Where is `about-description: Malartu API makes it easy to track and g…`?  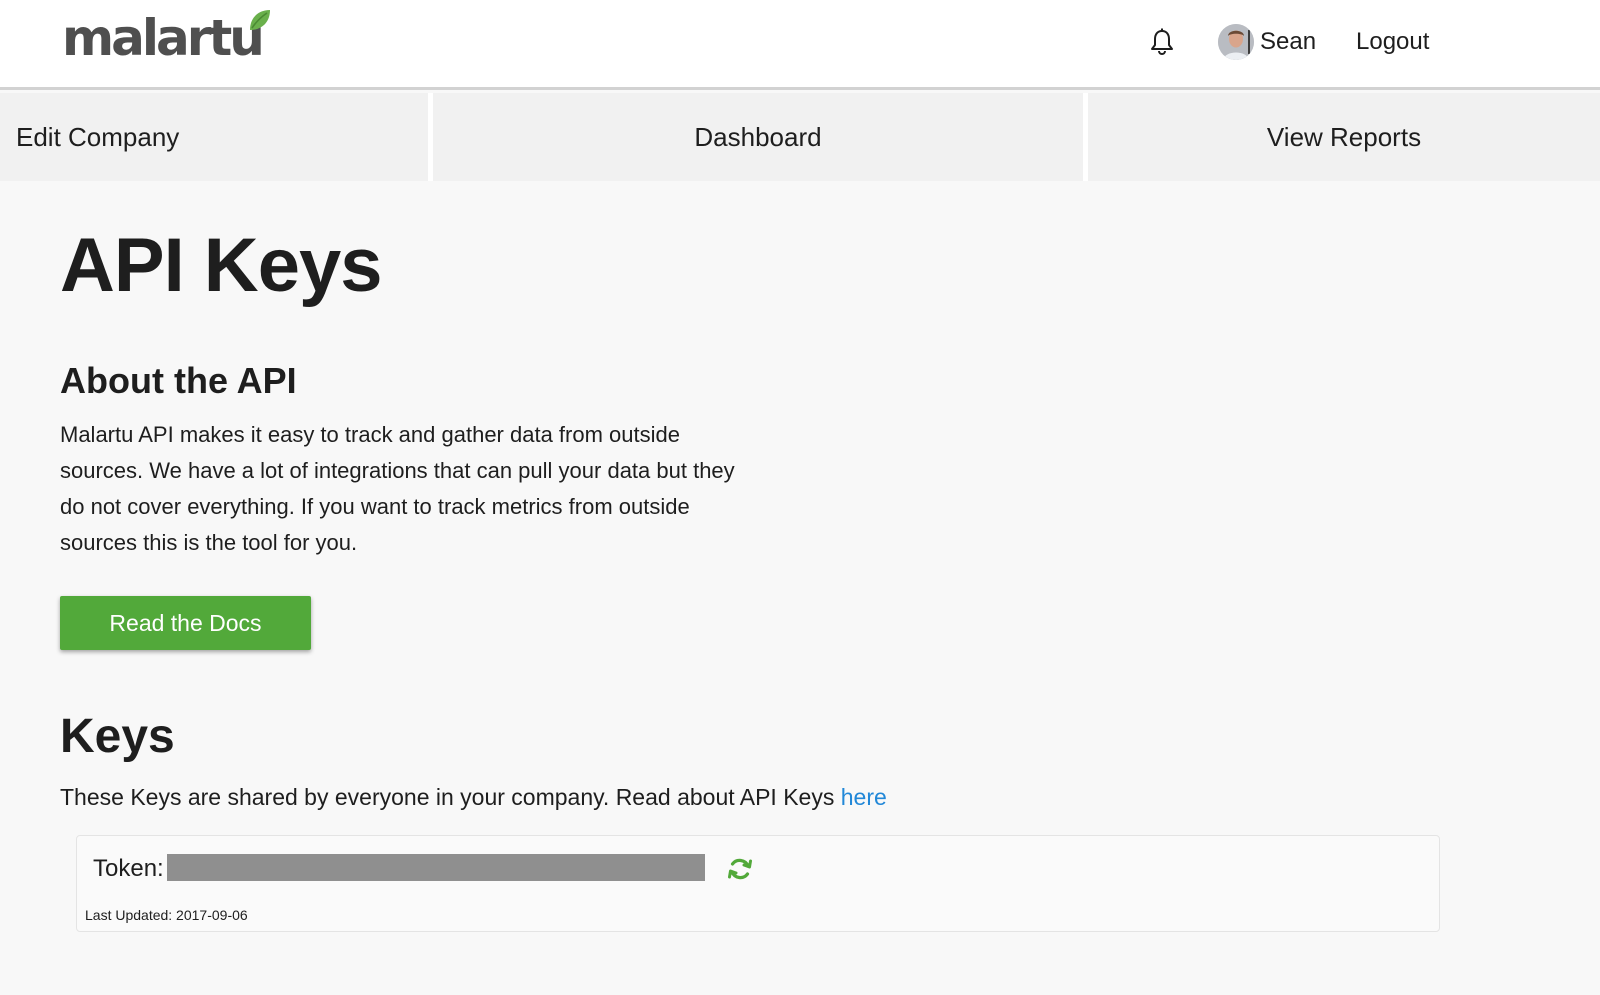 about-description: Malartu API makes it easy to track and g… is located at coordinates (397, 488).